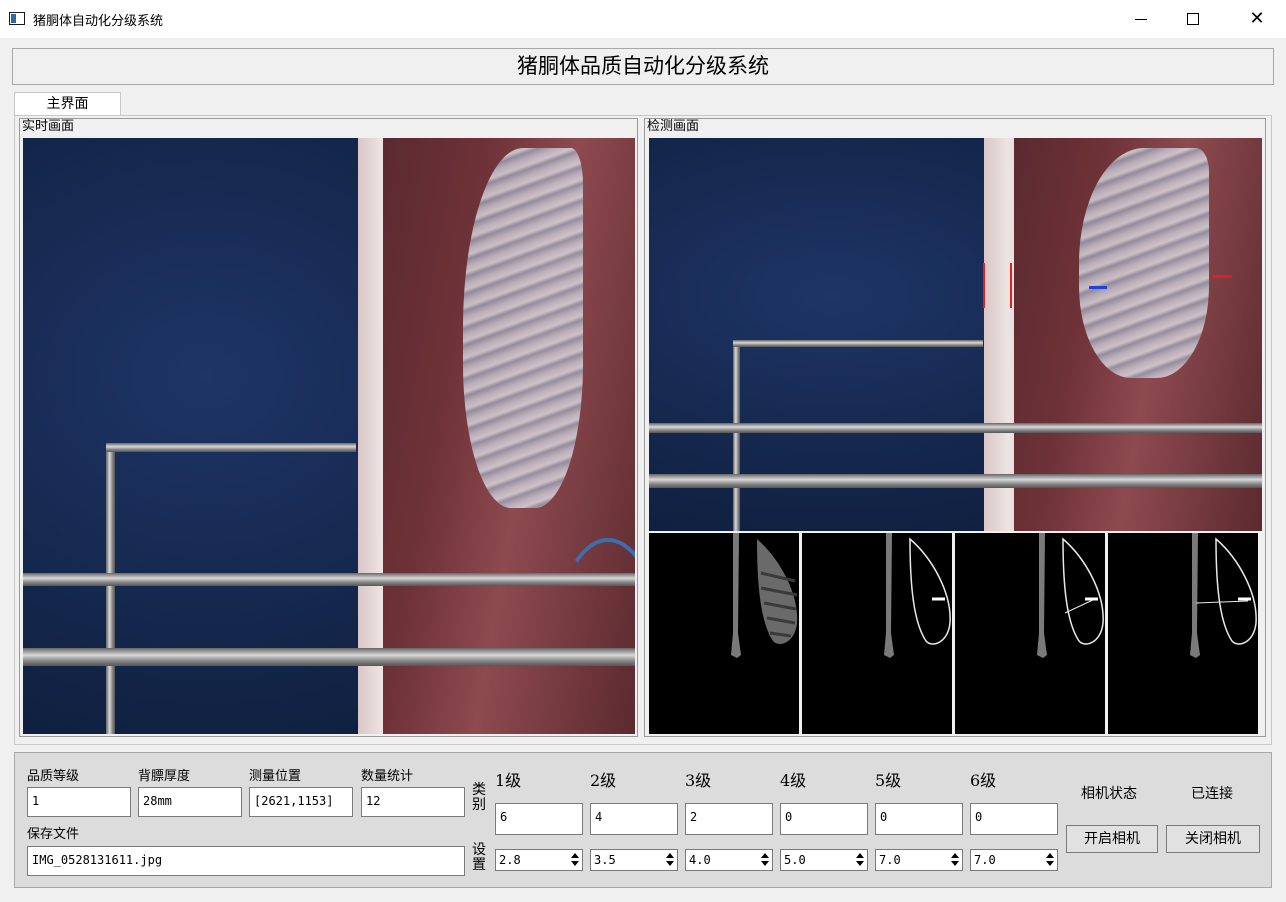  I want to click on grade-2-threshold-value: 3.5, so click(605, 860).